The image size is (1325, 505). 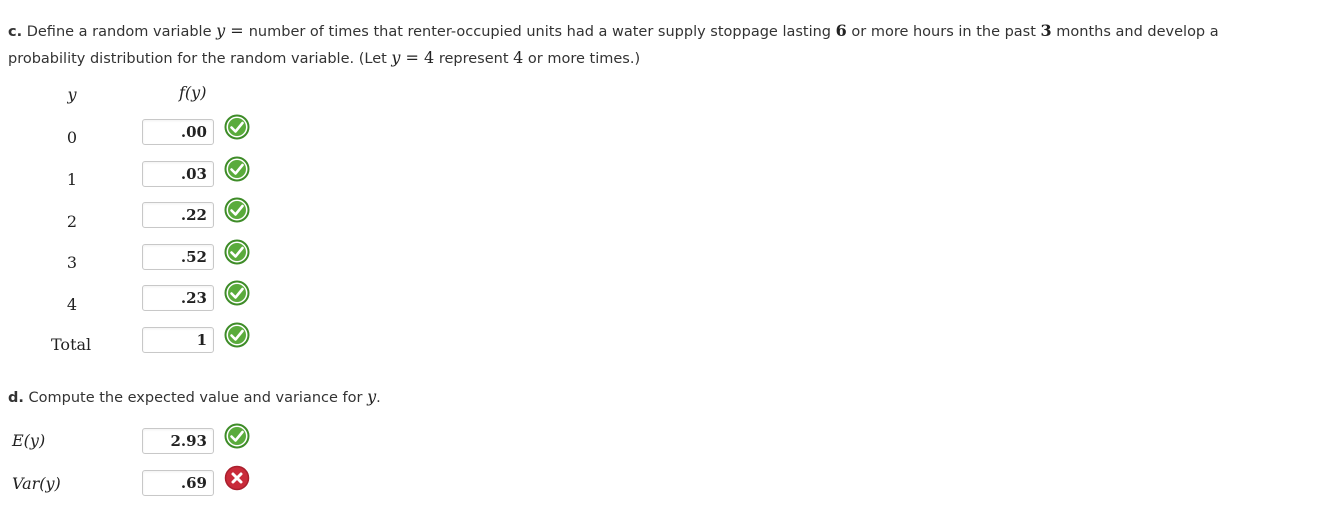 I want to click on x-circle-icon, so click(x=237, y=478).